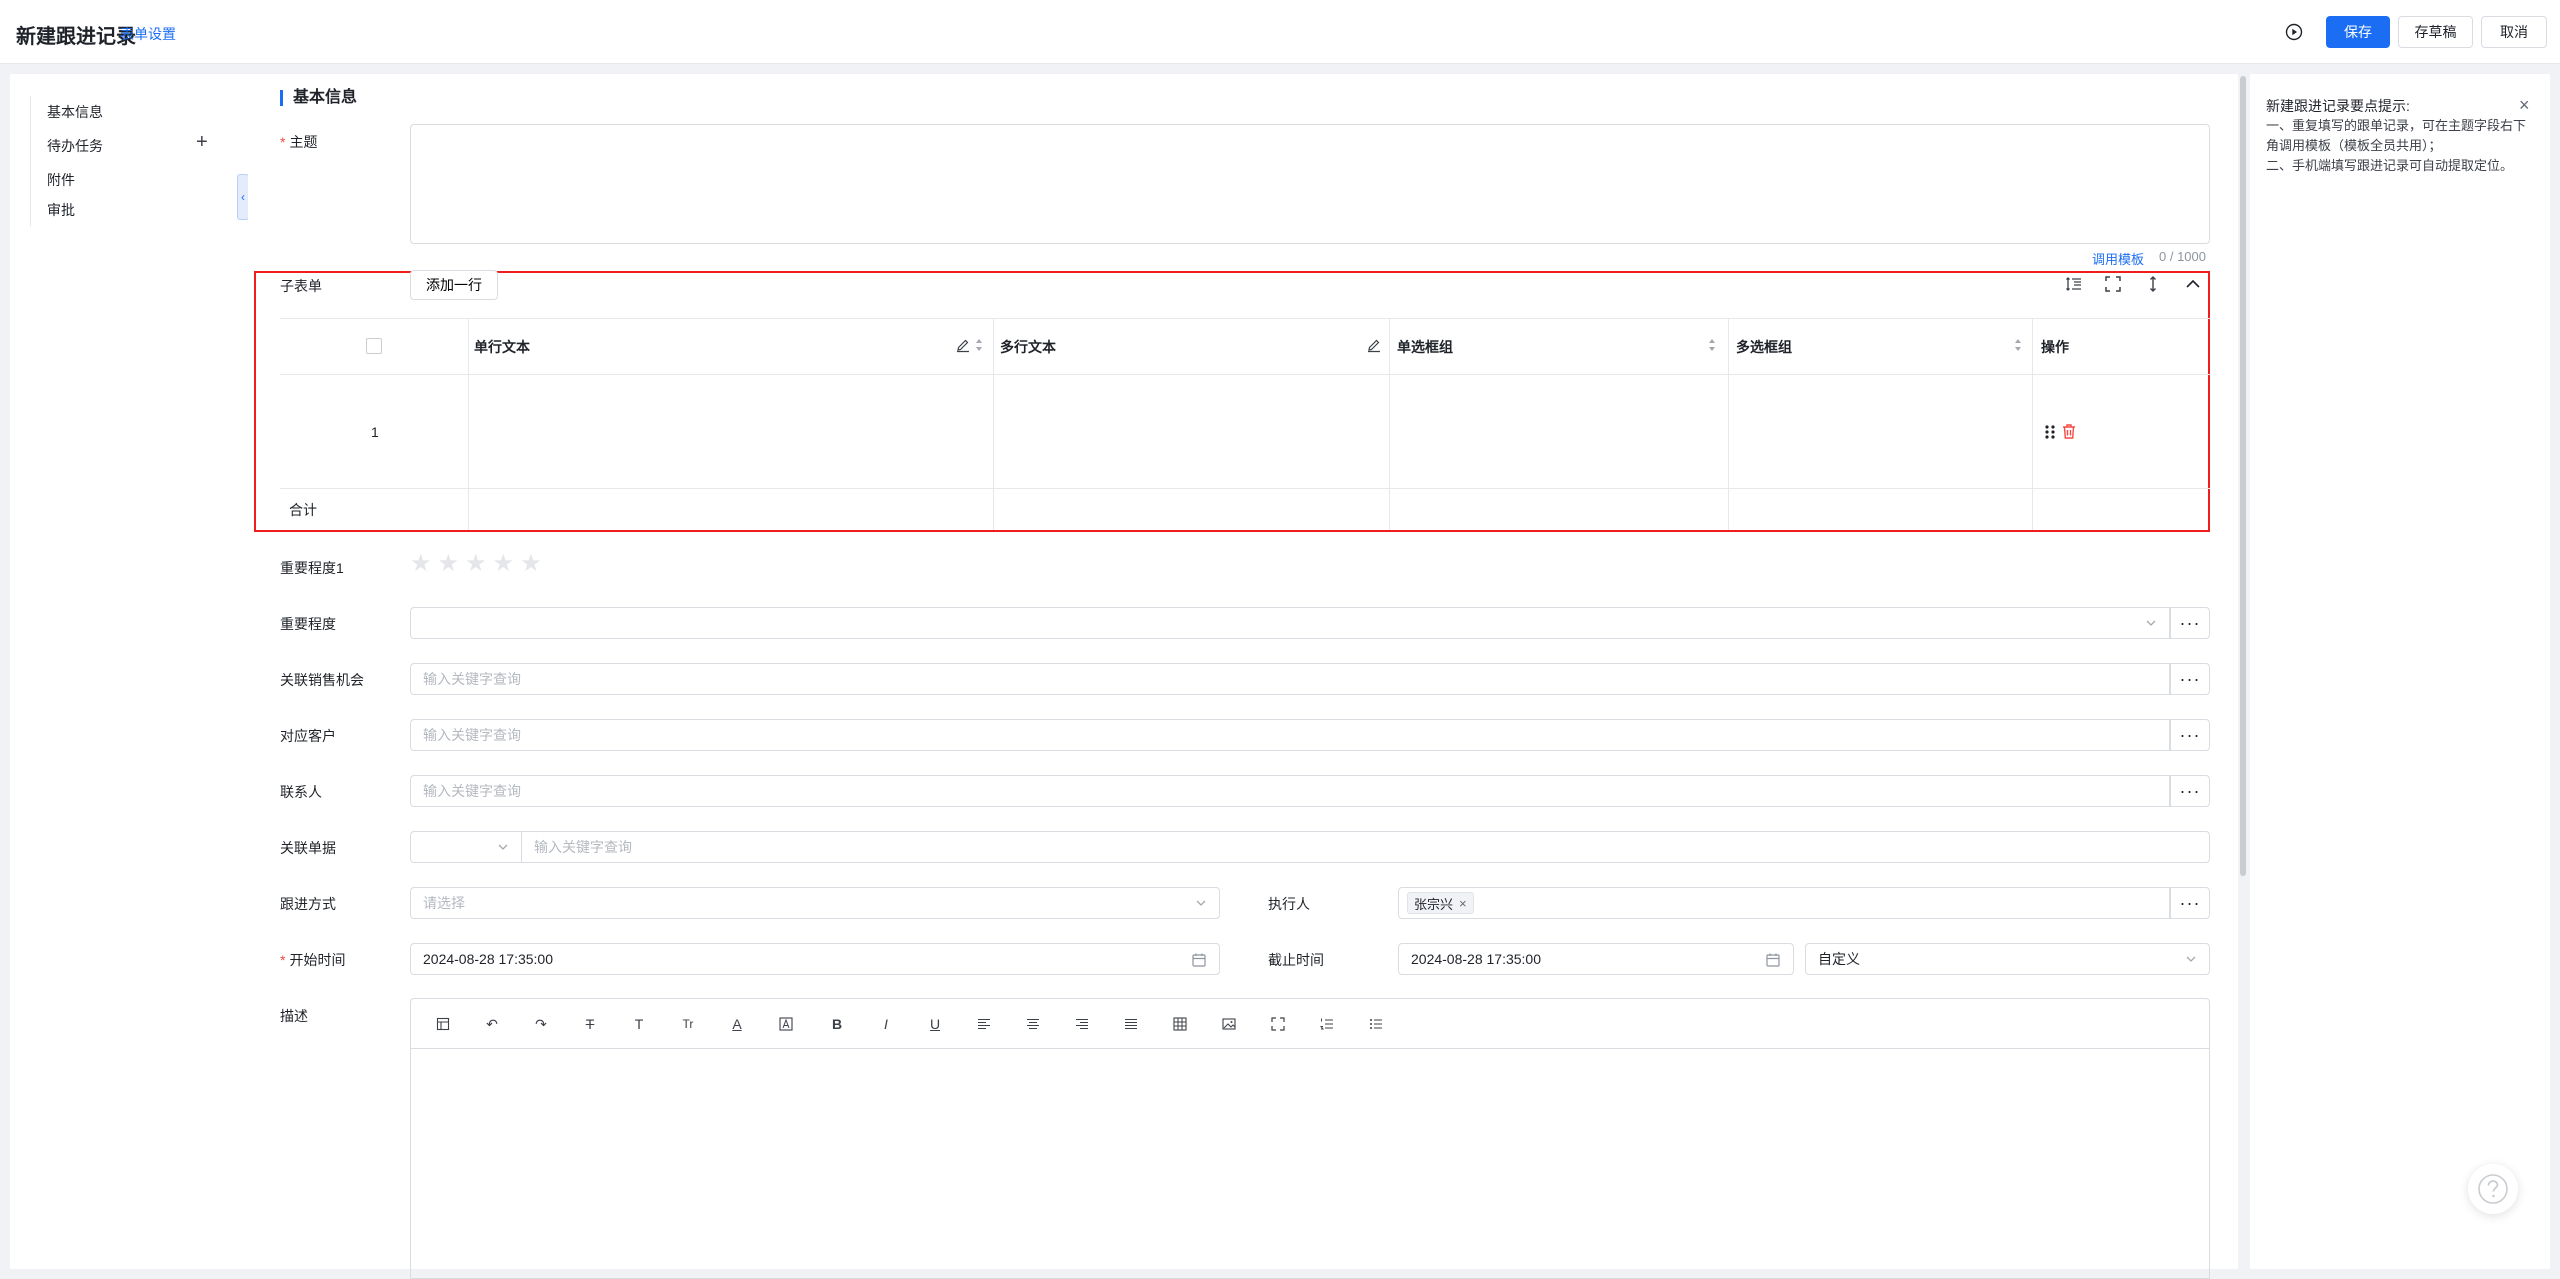 The image size is (2560, 1279). Describe the element at coordinates (2118, 258) in the screenshot. I see `use-template-link: 调用模板` at that location.